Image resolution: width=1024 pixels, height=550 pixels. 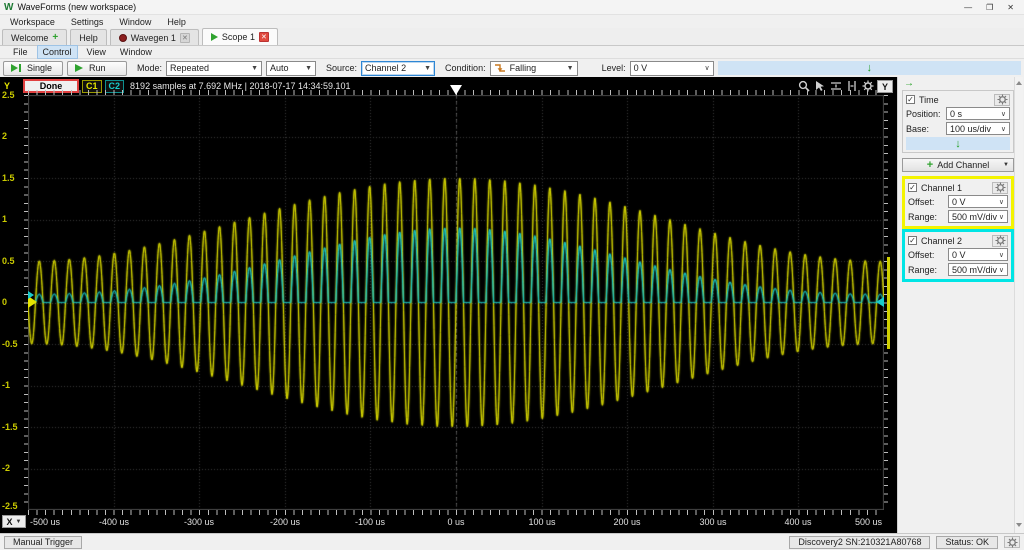 I want to click on menu-control: Control, so click(x=57, y=52).